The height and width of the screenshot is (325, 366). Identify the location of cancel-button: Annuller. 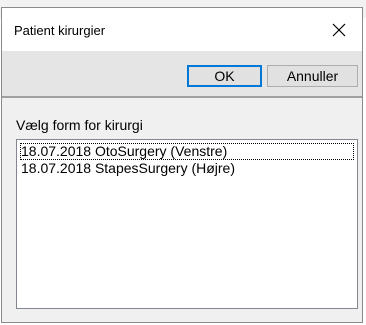
(312, 76).